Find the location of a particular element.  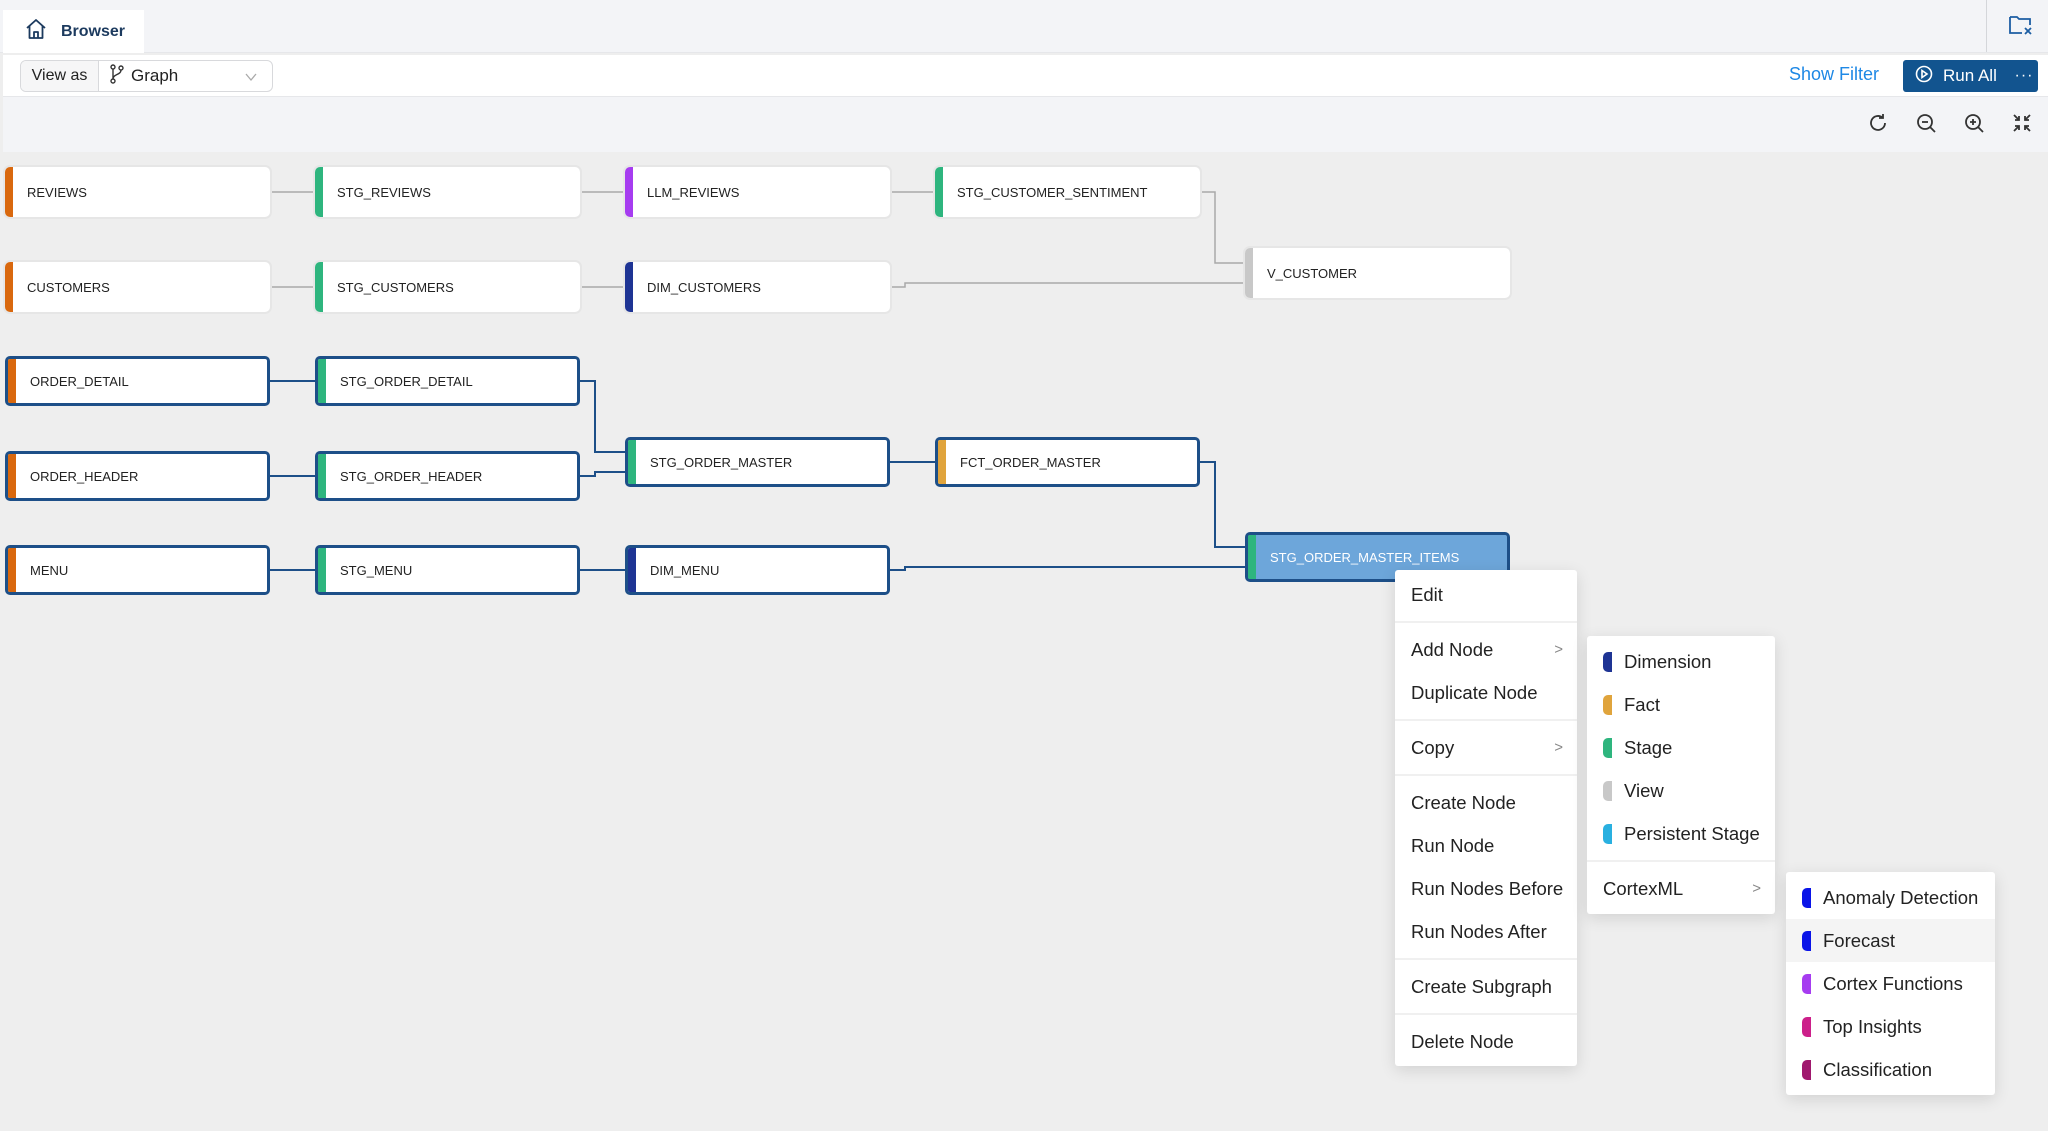

menu-item-create-node: Create Node is located at coordinates (1486, 802).